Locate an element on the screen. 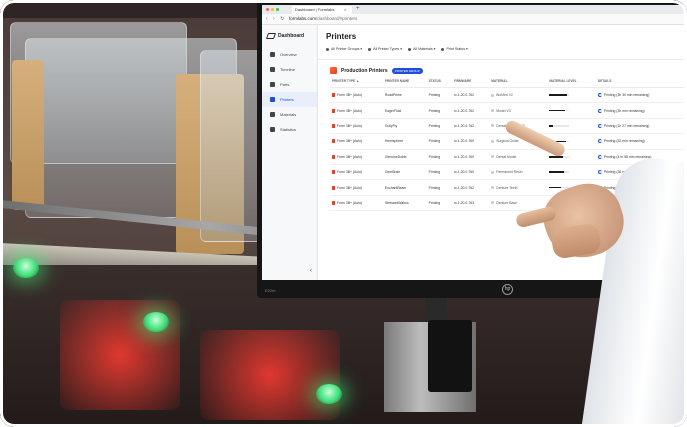  cell-details: Printing (3h min remaining) is located at coordinates (640, 110).